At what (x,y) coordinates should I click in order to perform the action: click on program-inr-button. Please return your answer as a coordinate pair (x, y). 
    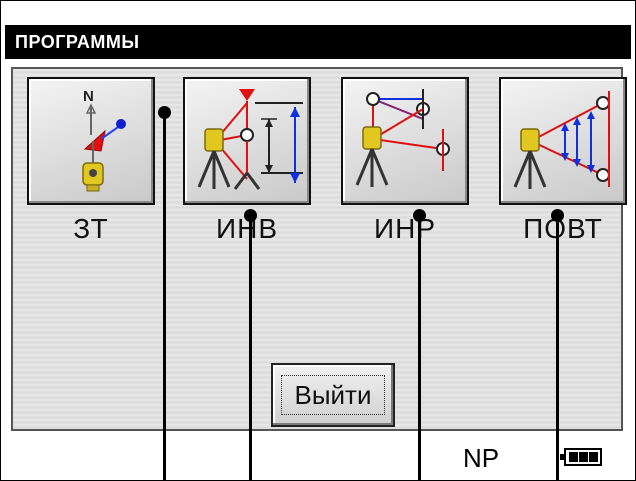
    Looking at the image, I should click on (405, 141).